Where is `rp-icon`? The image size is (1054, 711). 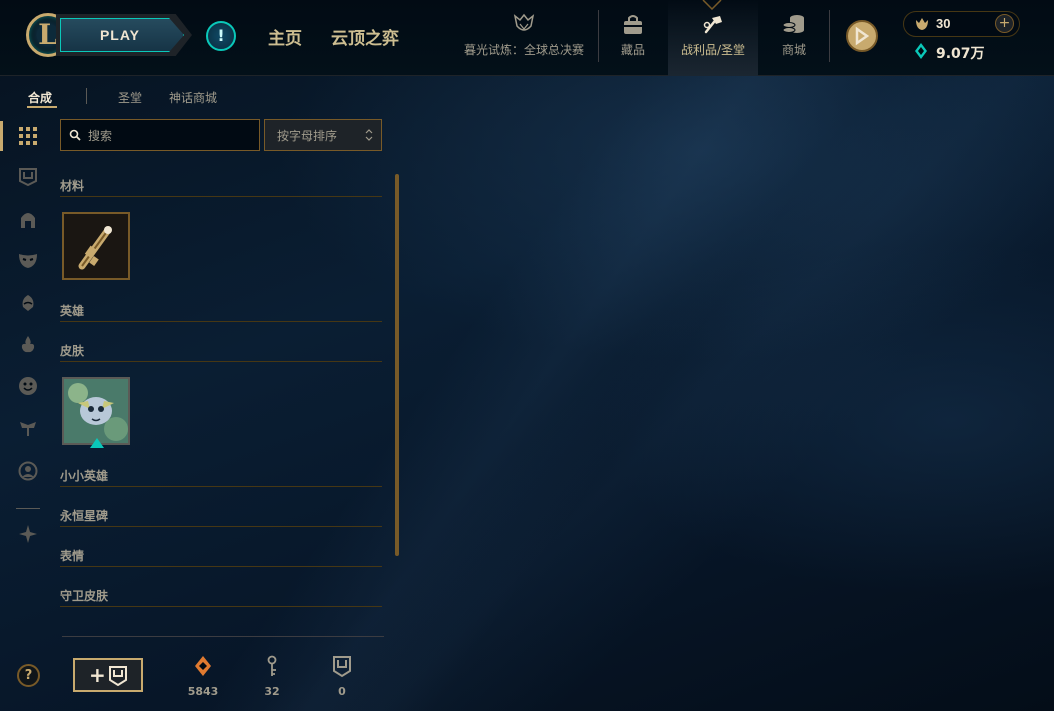
rp-icon is located at coordinates (922, 24).